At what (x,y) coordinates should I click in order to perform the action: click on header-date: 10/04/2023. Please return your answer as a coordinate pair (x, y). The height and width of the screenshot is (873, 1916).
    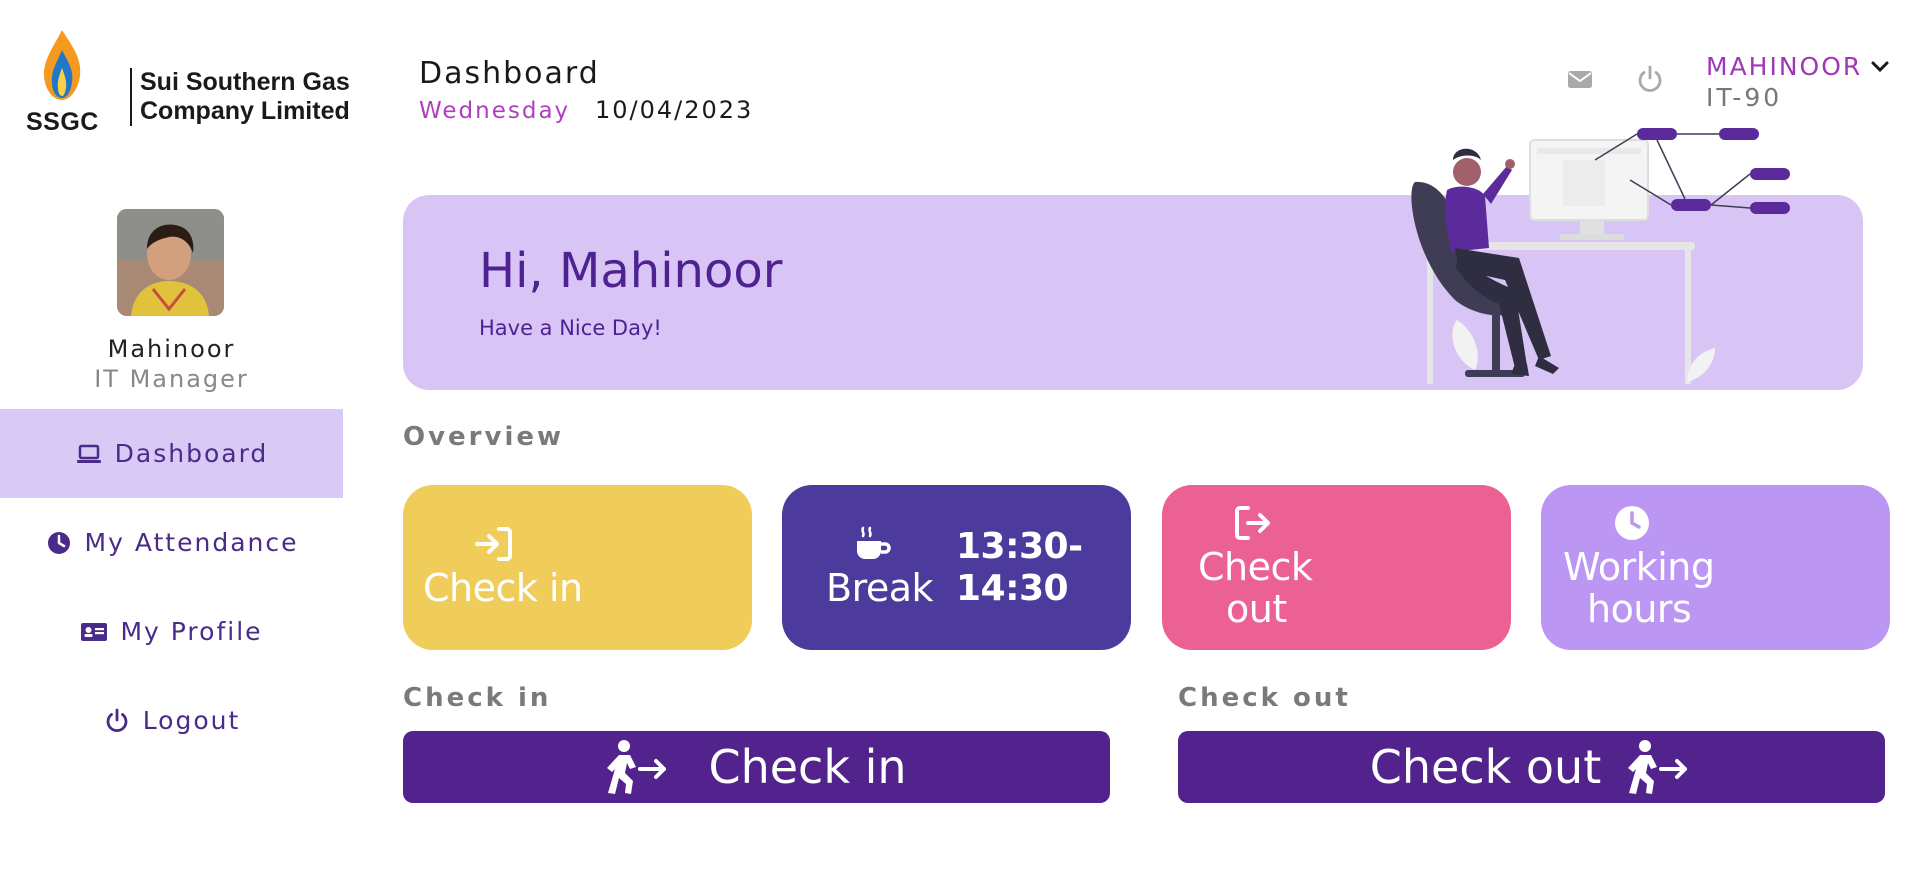
    Looking at the image, I should click on (674, 110).